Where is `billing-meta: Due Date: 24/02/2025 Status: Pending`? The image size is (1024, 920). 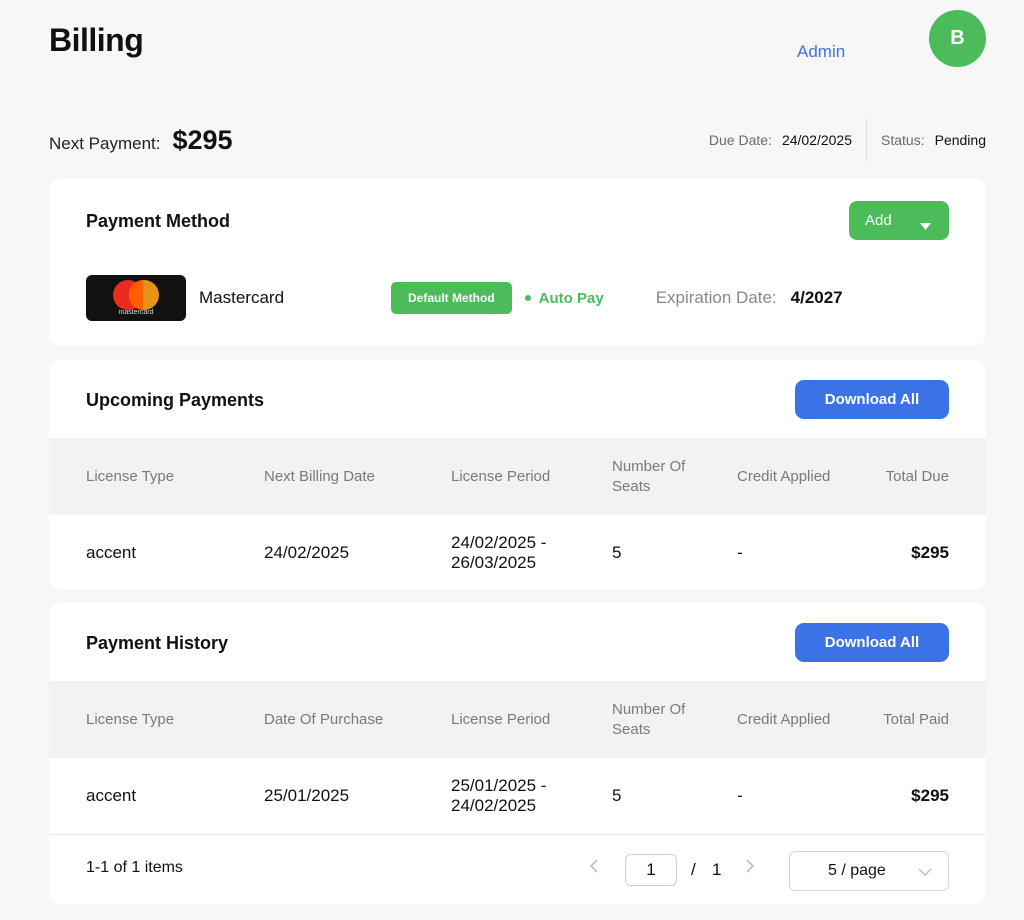 billing-meta: Due Date: 24/02/2025 Status: Pending is located at coordinates (840, 140).